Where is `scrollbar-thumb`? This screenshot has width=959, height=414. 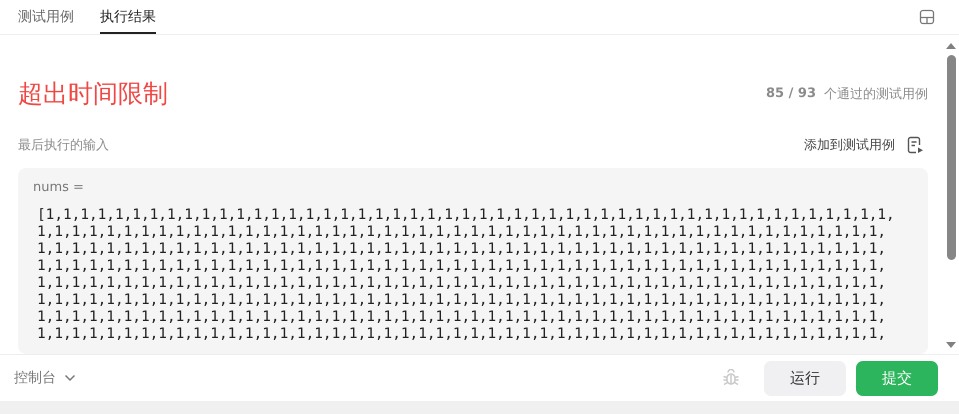 scrollbar-thumb is located at coordinates (951, 157).